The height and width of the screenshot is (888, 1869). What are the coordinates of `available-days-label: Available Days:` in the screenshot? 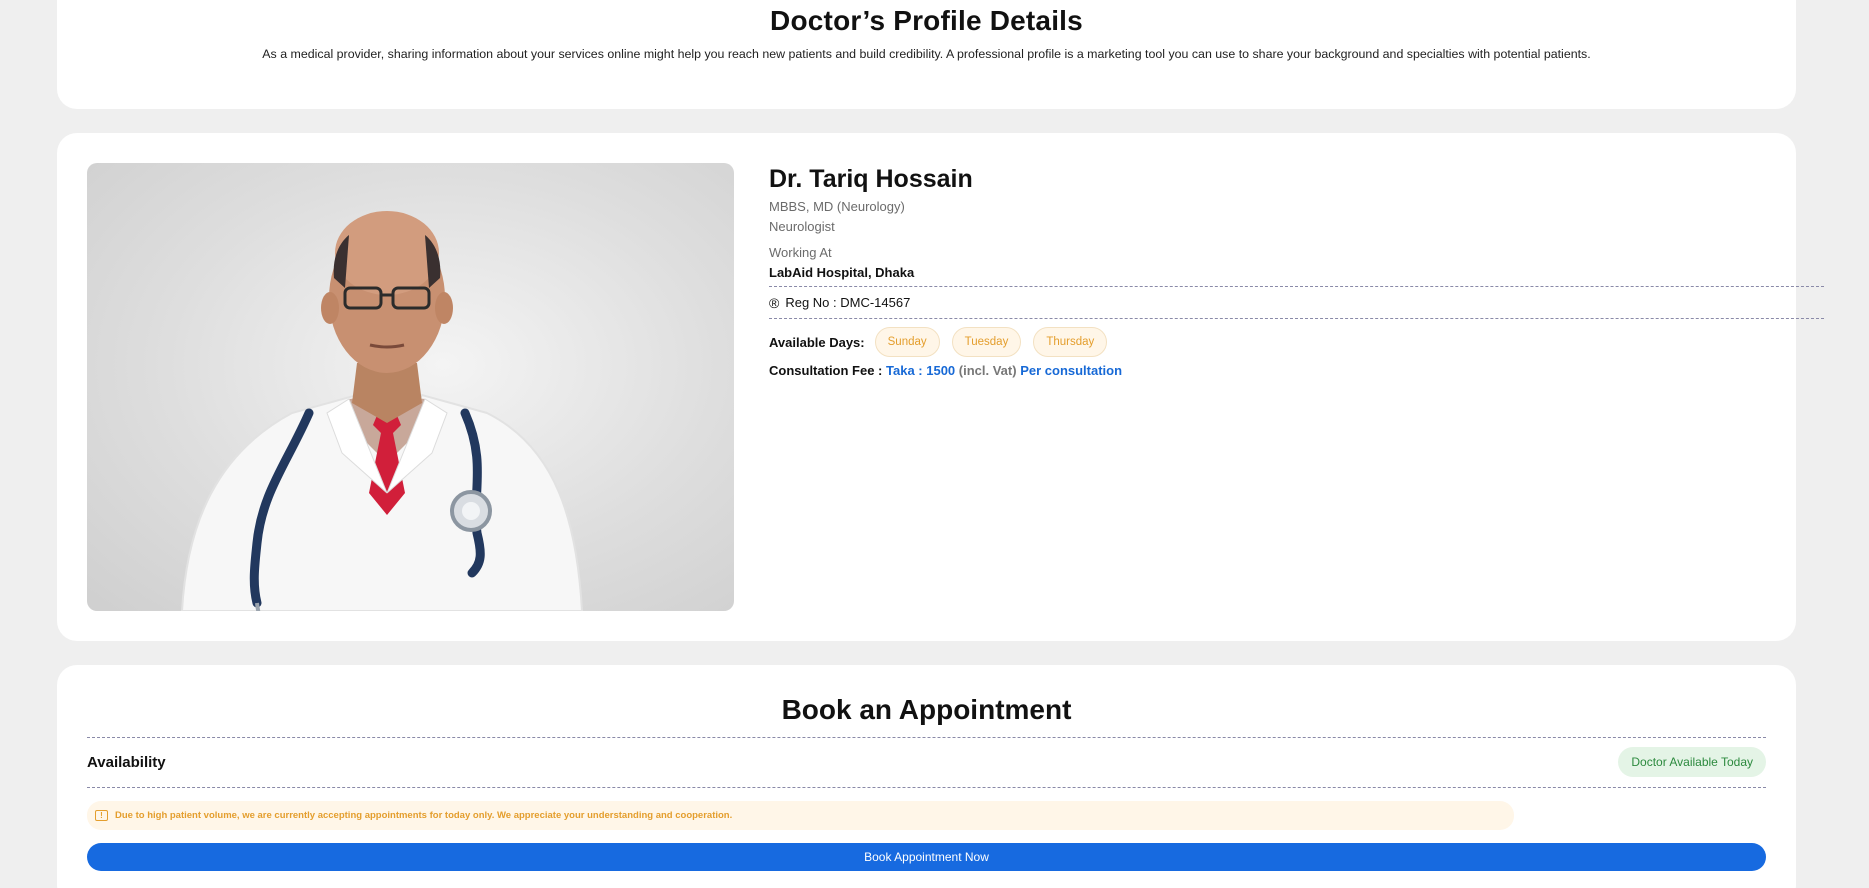 It's located at (817, 342).